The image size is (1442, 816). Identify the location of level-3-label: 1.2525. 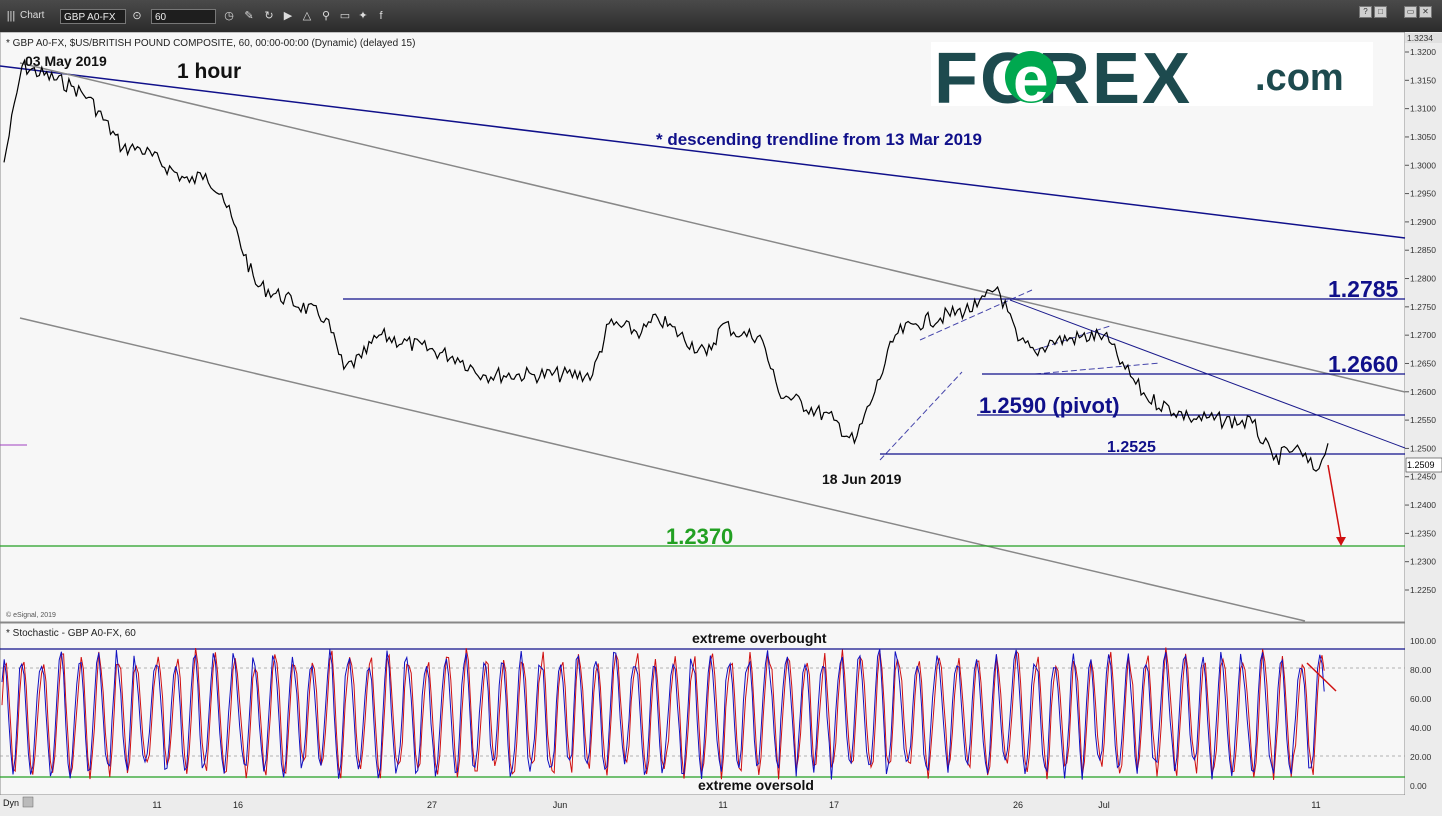
(1131, 447).